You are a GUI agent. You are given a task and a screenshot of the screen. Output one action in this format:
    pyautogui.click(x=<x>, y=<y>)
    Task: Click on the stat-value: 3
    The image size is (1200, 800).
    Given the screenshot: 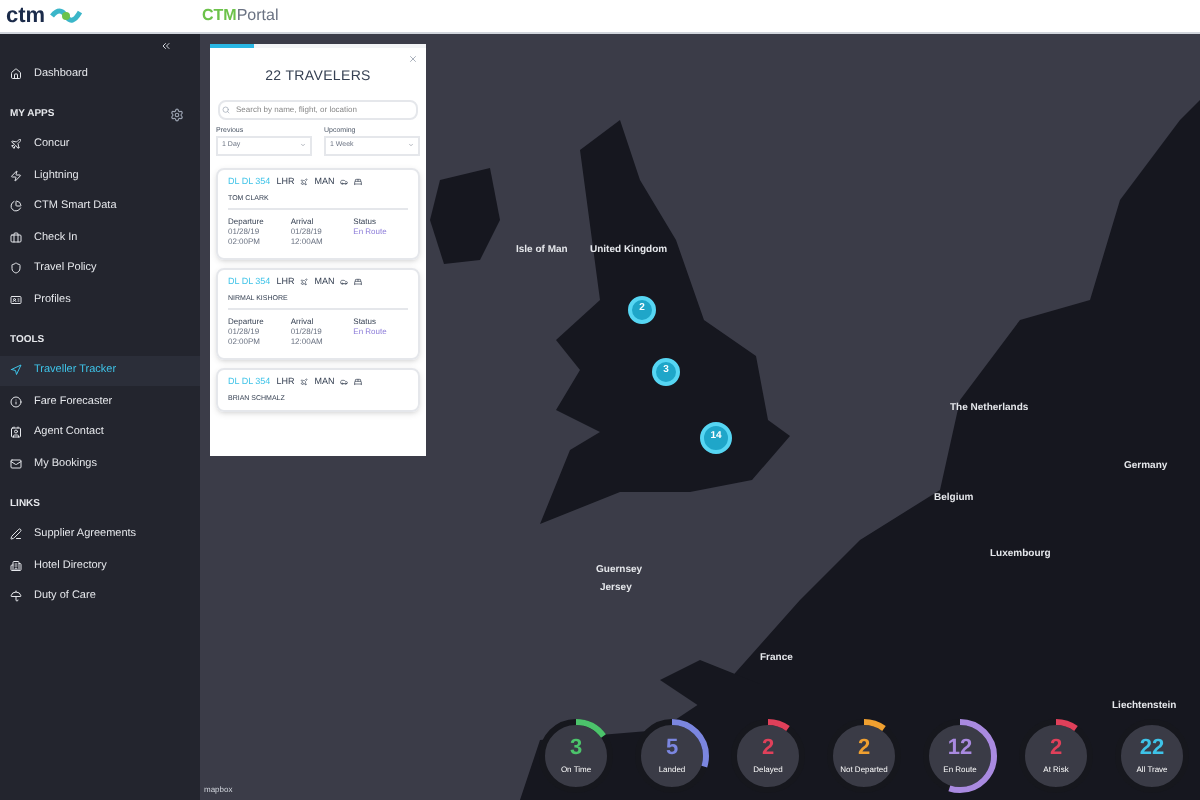 What is the action you would take?
    pyautogui.click(x=576, y=748)
    